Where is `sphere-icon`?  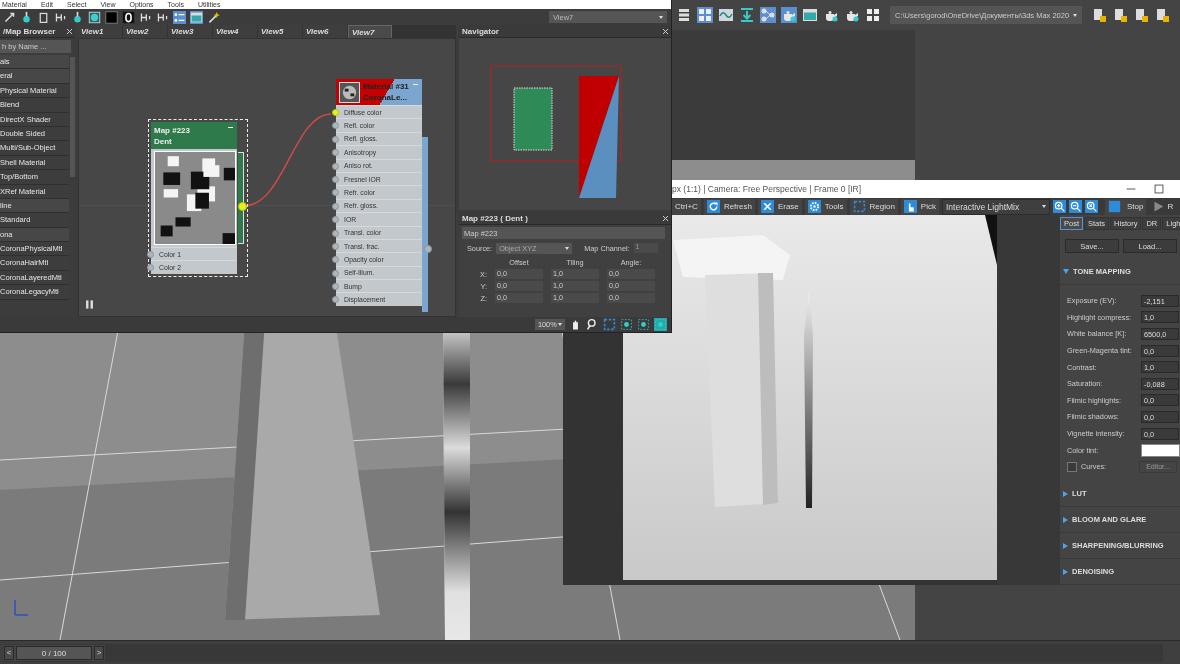 sphere-icon is located at coordinates (94, 17).